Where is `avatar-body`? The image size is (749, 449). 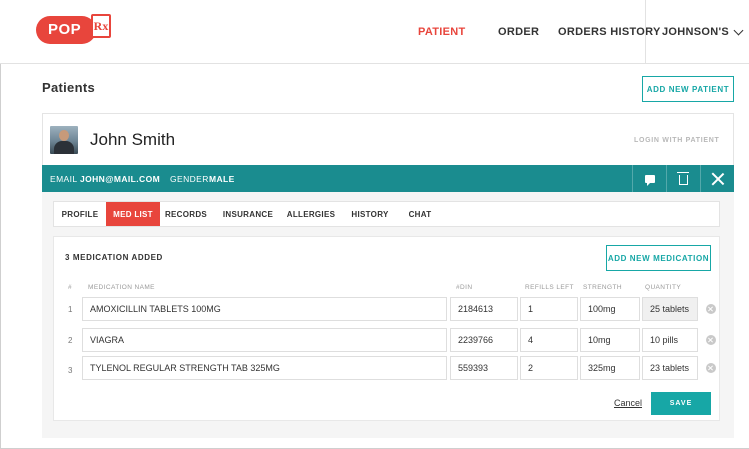 avatar-body is located at coordinates (64, 147).